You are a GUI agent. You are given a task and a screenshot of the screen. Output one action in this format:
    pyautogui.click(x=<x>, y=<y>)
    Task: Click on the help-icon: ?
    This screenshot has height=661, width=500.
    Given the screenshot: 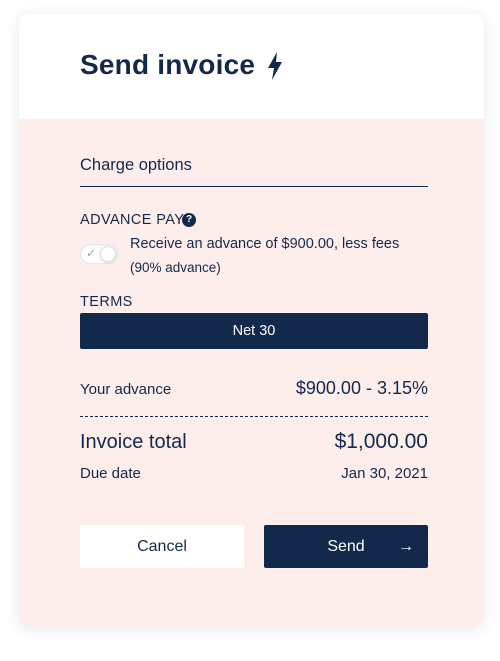 What is the action you would take?
    pyautogui.click(x=189, y=220)
    